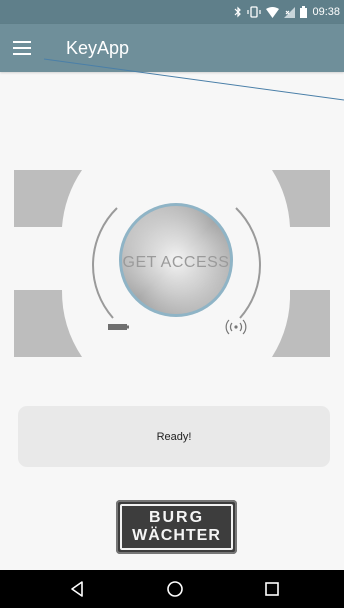 Image resolution: width=344 pixels, height=608 pixels. Describe the element at coordinates (301, 323) in the screenshot. I see `panel-bottom-right` at that location.